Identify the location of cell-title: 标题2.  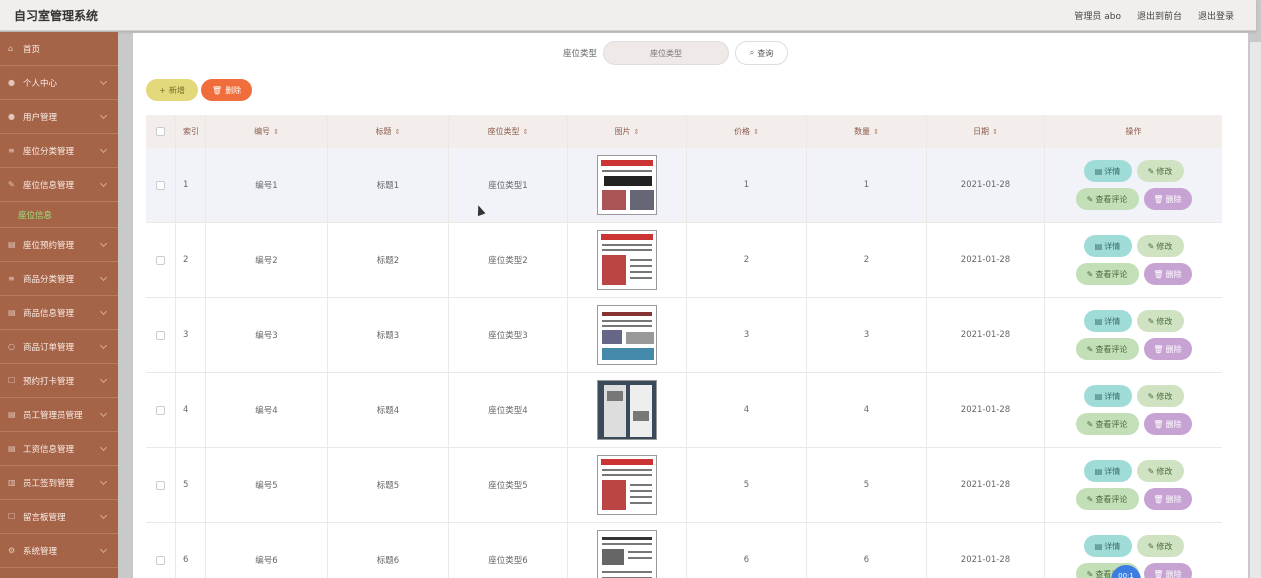
(388, 260).